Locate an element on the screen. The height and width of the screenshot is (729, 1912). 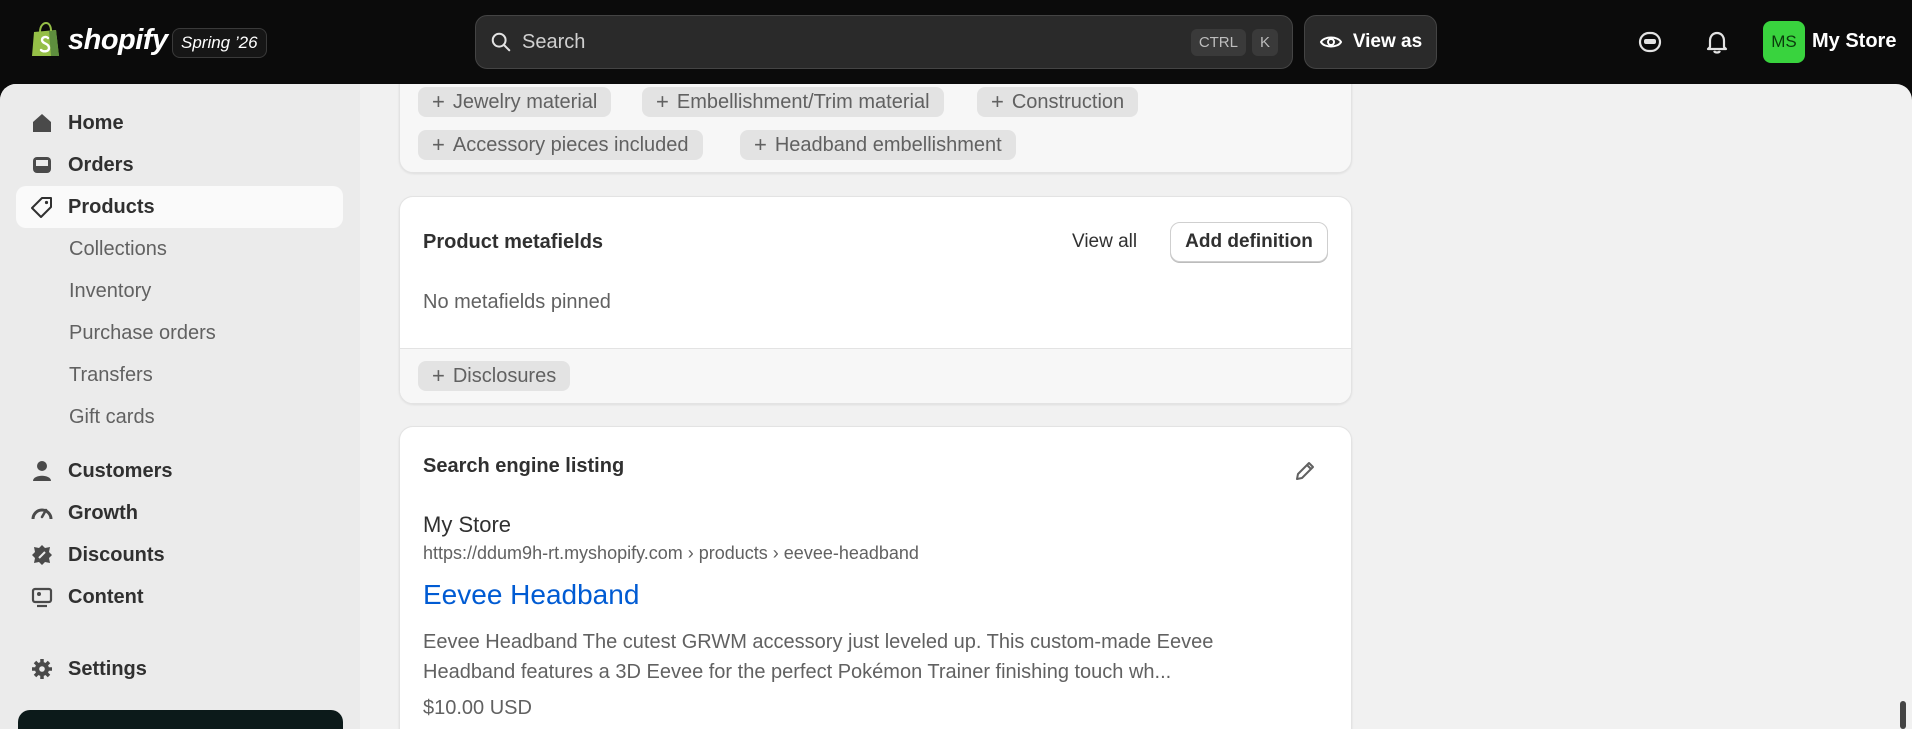
card-title: Product metafields is located at coordinates (513, 242).